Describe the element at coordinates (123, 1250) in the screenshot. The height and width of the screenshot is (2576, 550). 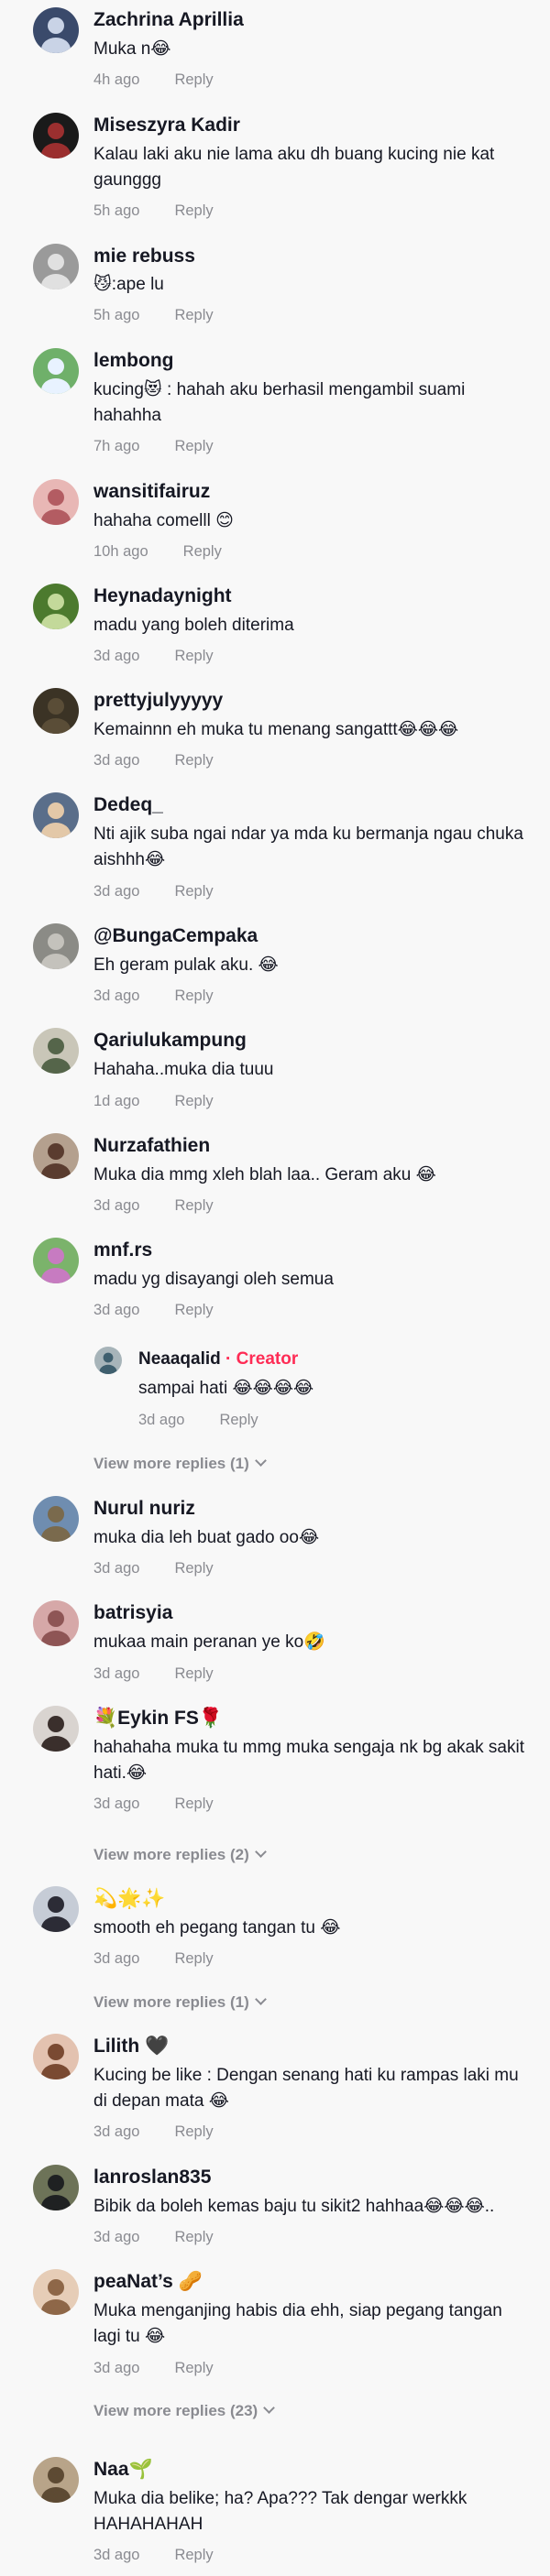
I see `comment-username: mnf.rs` at that location.